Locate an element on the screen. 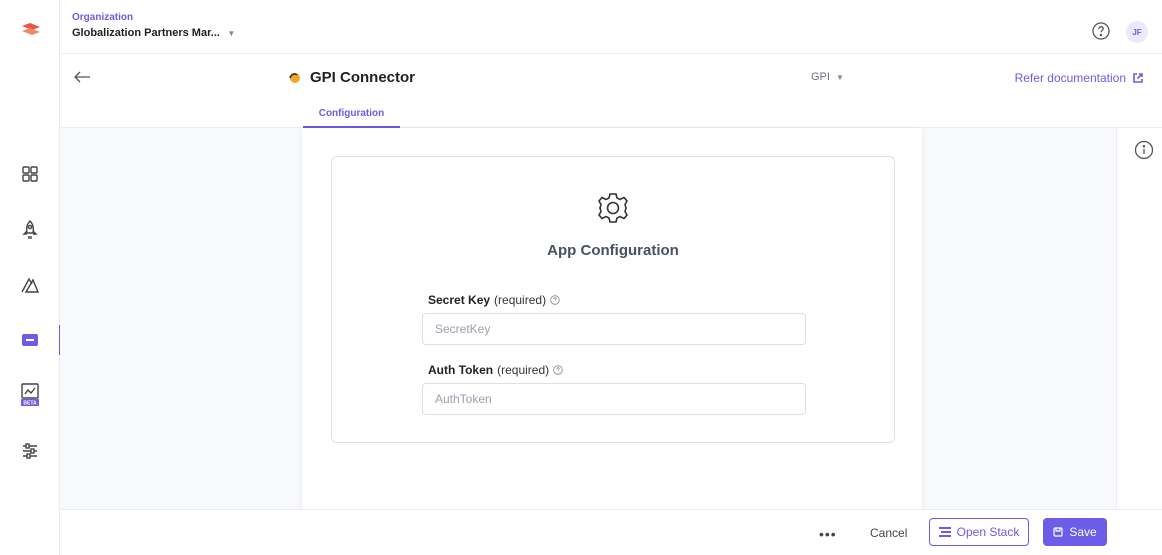 The width and height of the screenshot is (1162, 555). more-options-button: ••• is located at coordinates (828, 534).